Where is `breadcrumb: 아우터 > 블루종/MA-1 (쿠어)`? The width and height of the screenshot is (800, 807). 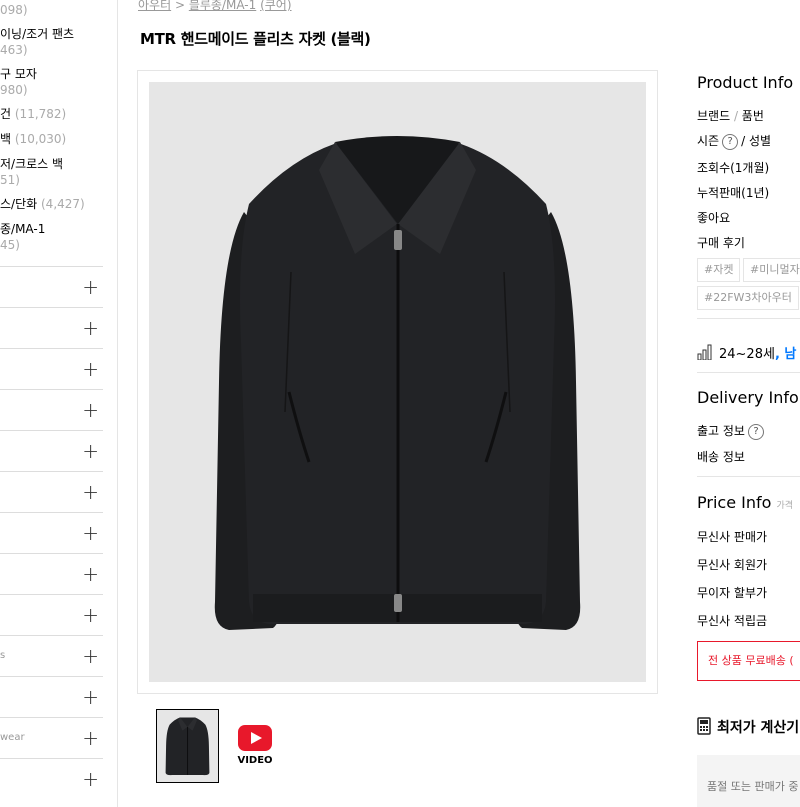
breadcrumb: 아우터 > 블루종/MA-1 (쿠어) is located at coordinates (215, 6).